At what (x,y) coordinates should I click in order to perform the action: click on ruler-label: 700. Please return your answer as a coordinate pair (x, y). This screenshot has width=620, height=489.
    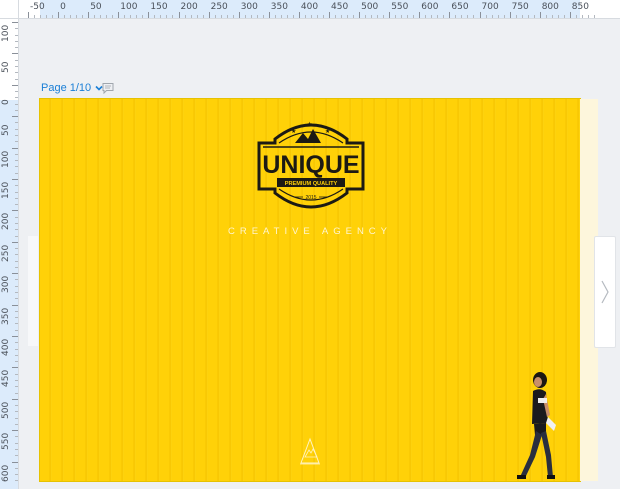
    Looking at the image, I should click on (490, 7).